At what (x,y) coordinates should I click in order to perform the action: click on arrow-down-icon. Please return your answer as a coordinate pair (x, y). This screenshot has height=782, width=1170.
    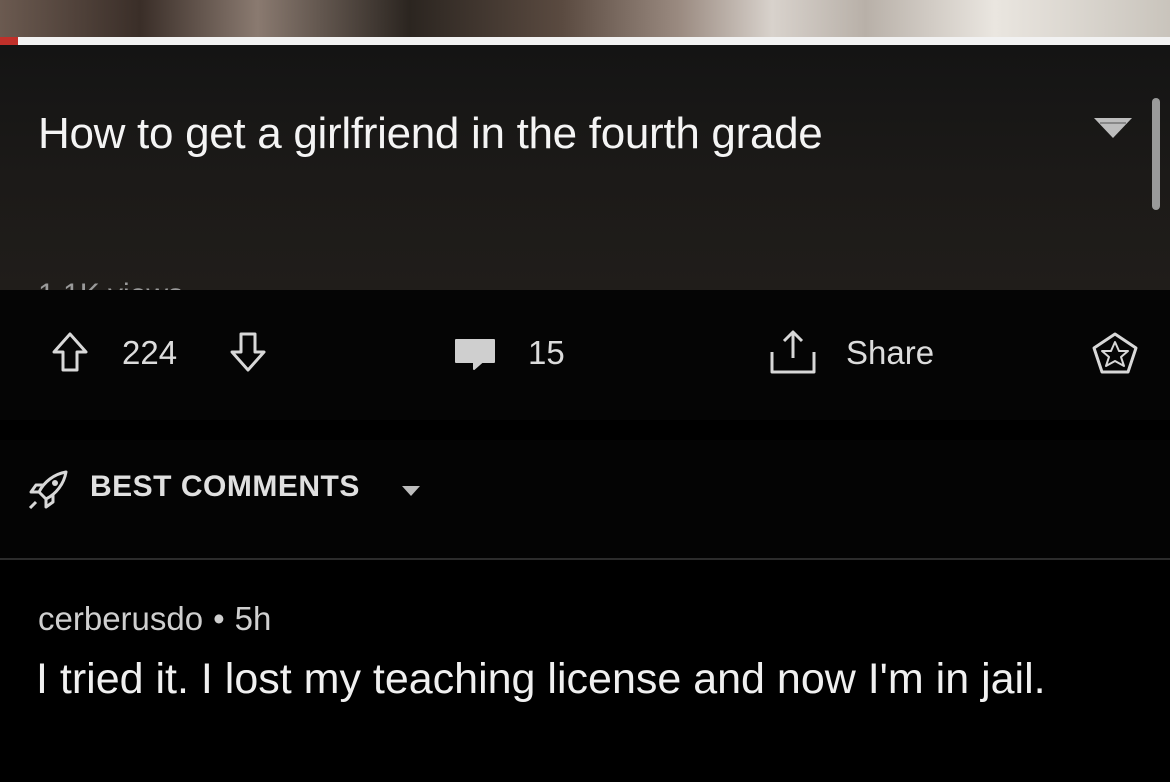
    Looking at the image, I should click on (248, 352).